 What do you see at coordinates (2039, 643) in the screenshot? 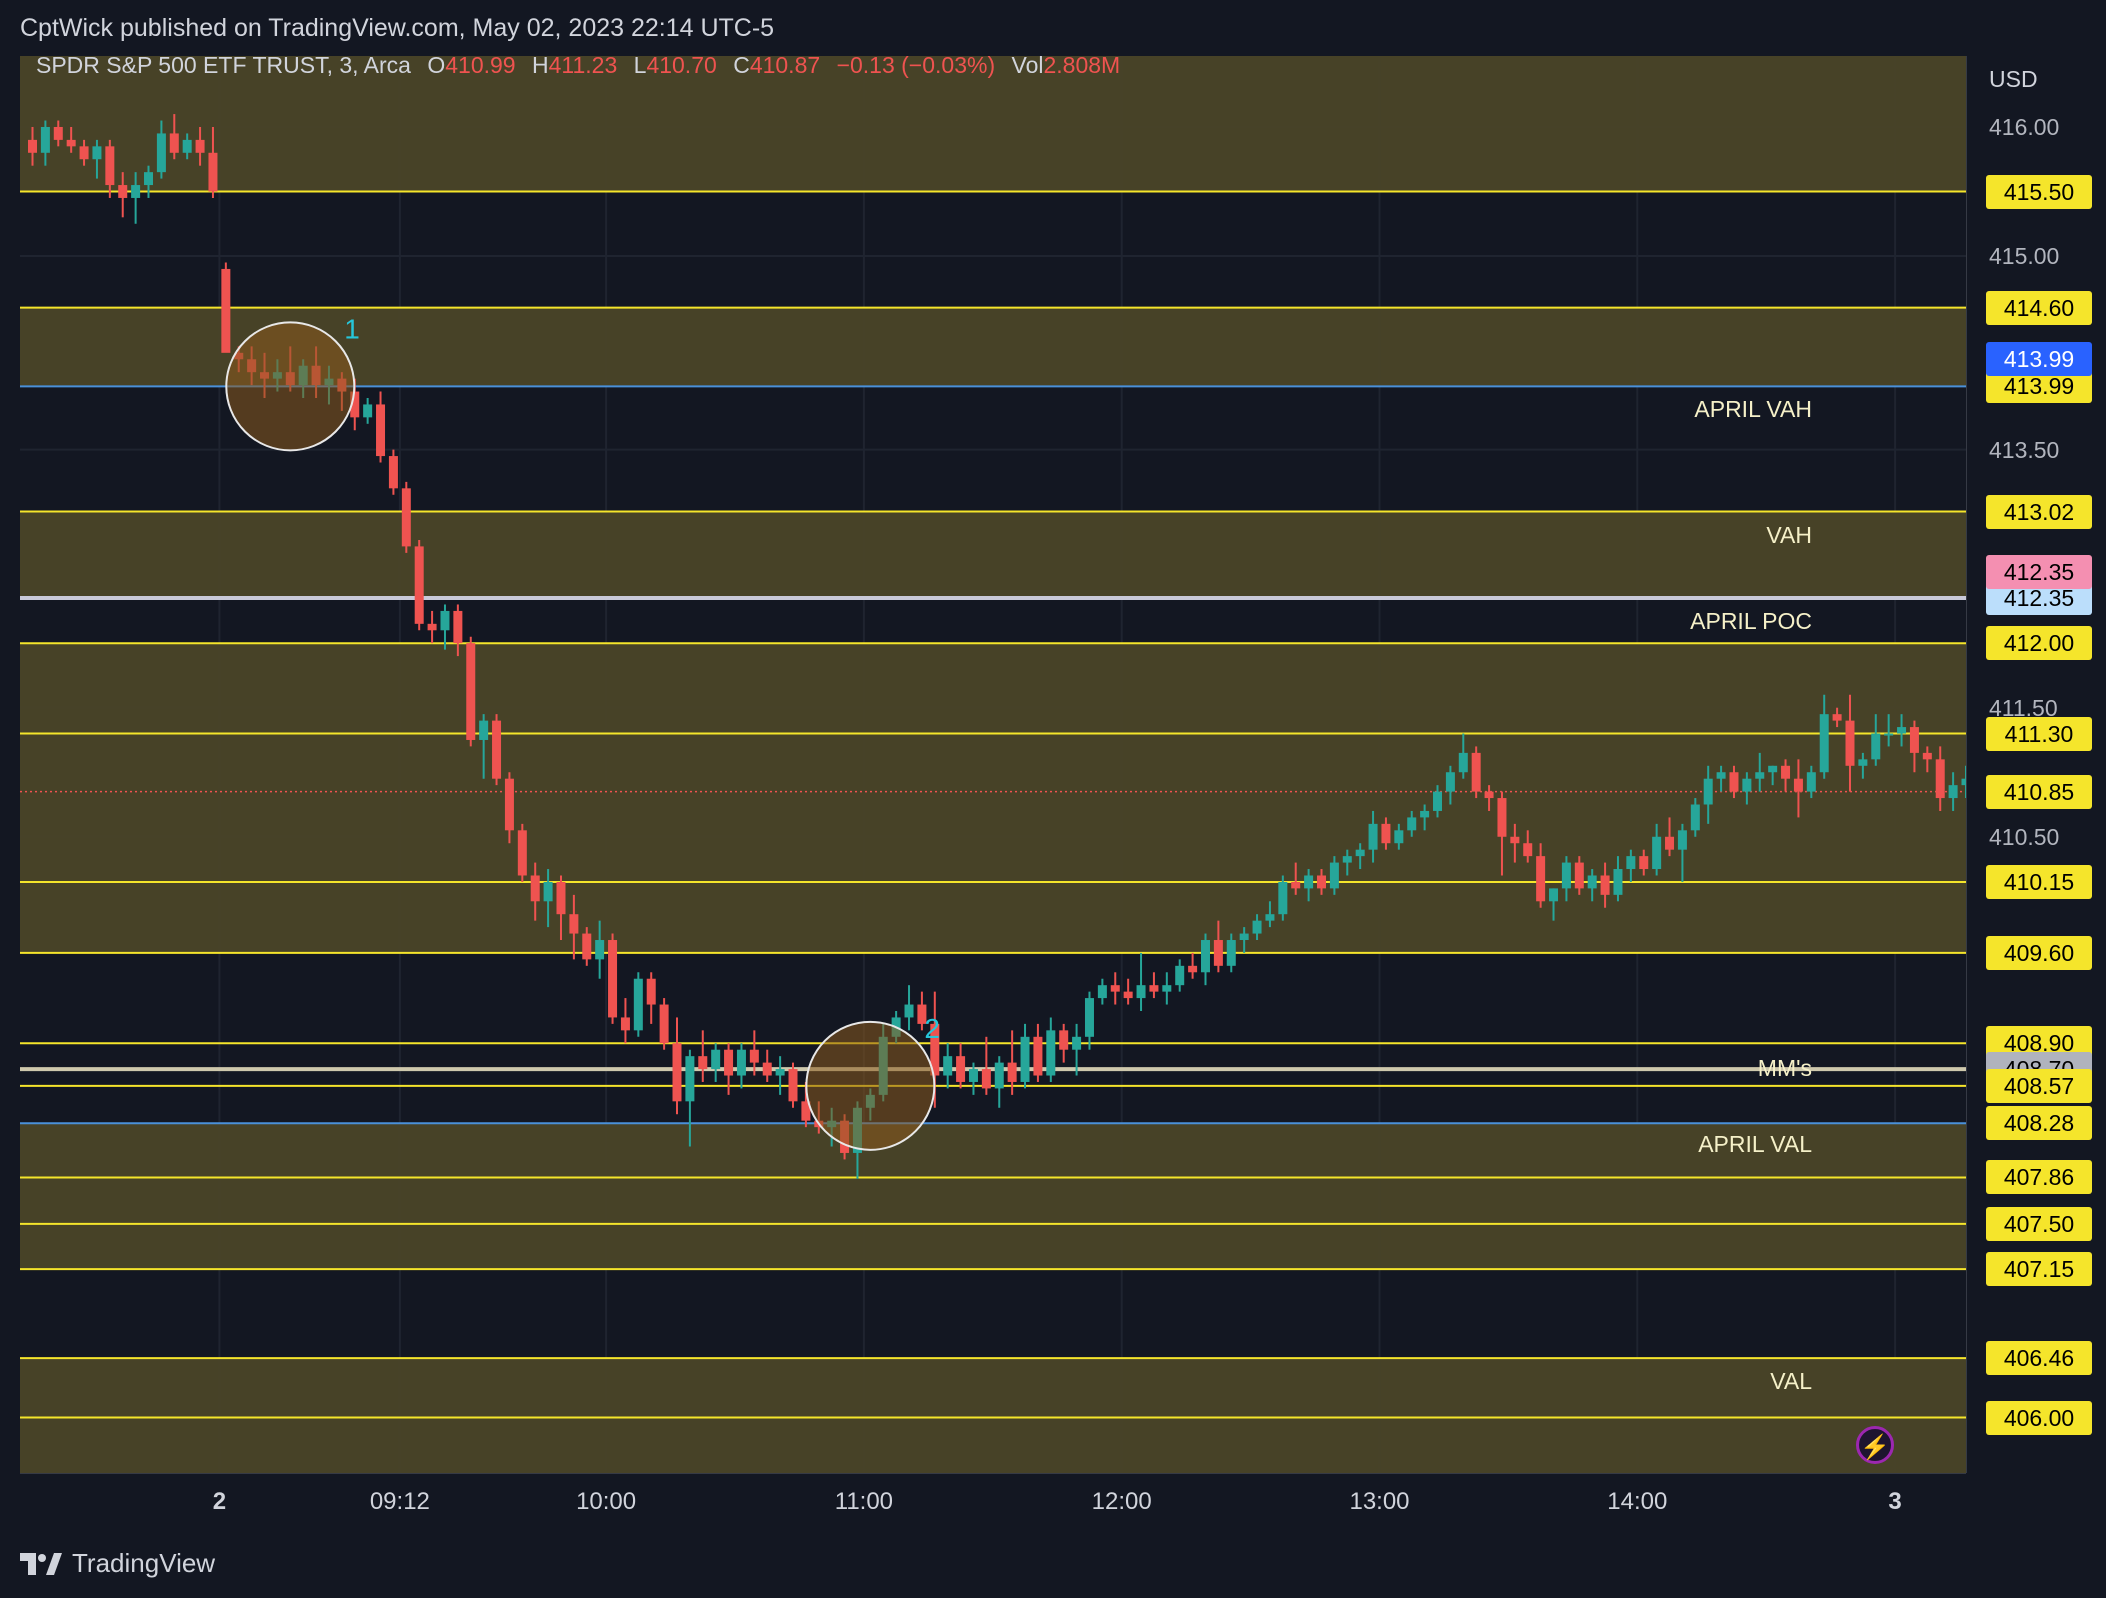
I see `price-tag: 412.00` at bounding box center [2039, 643].